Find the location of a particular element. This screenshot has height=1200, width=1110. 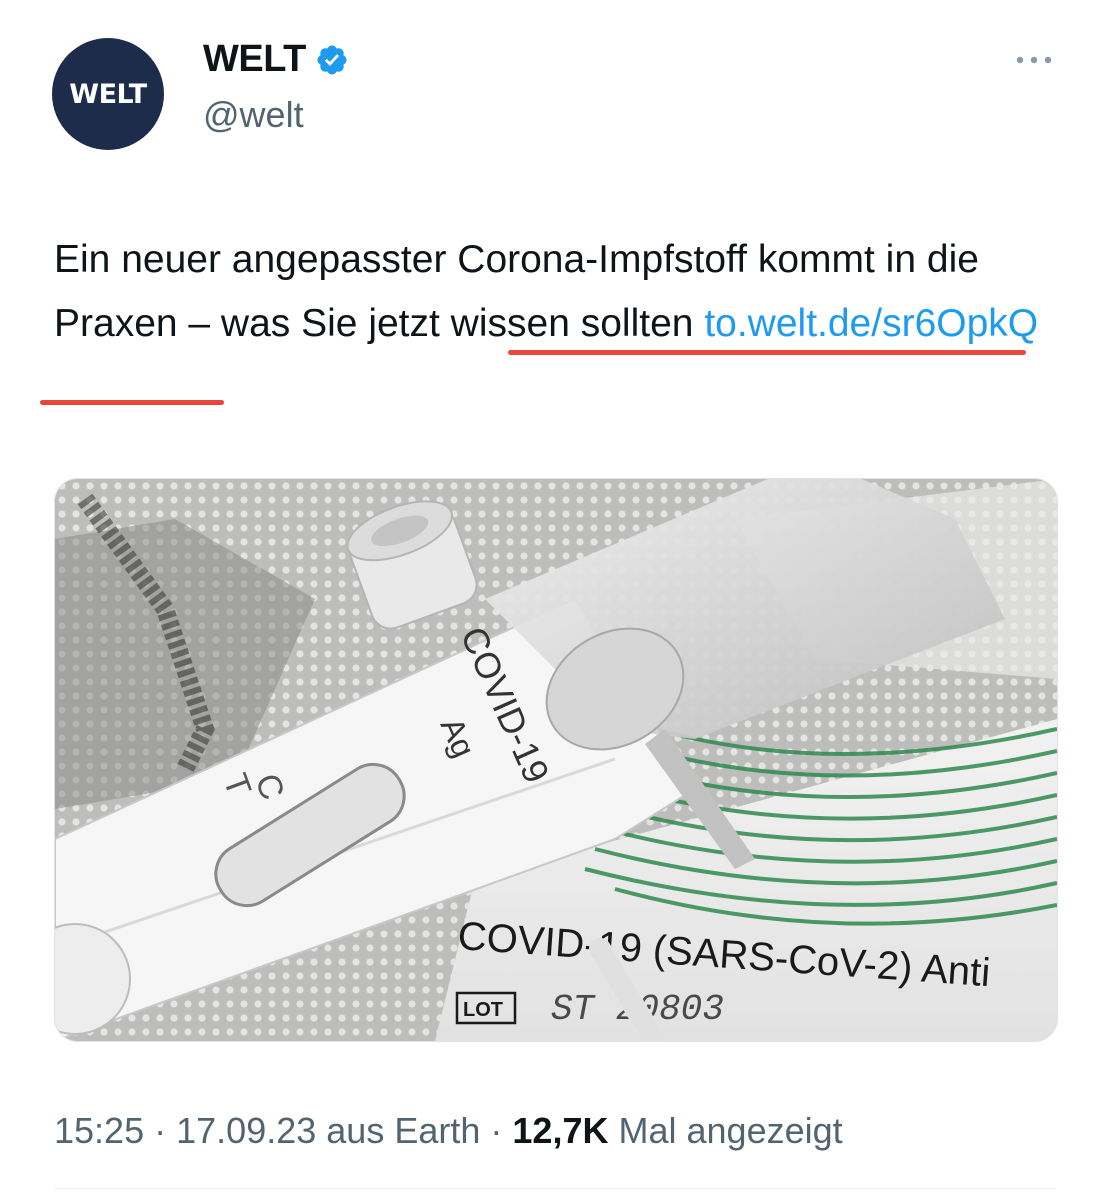

handle: @welt is located at coordinates (253, 115).